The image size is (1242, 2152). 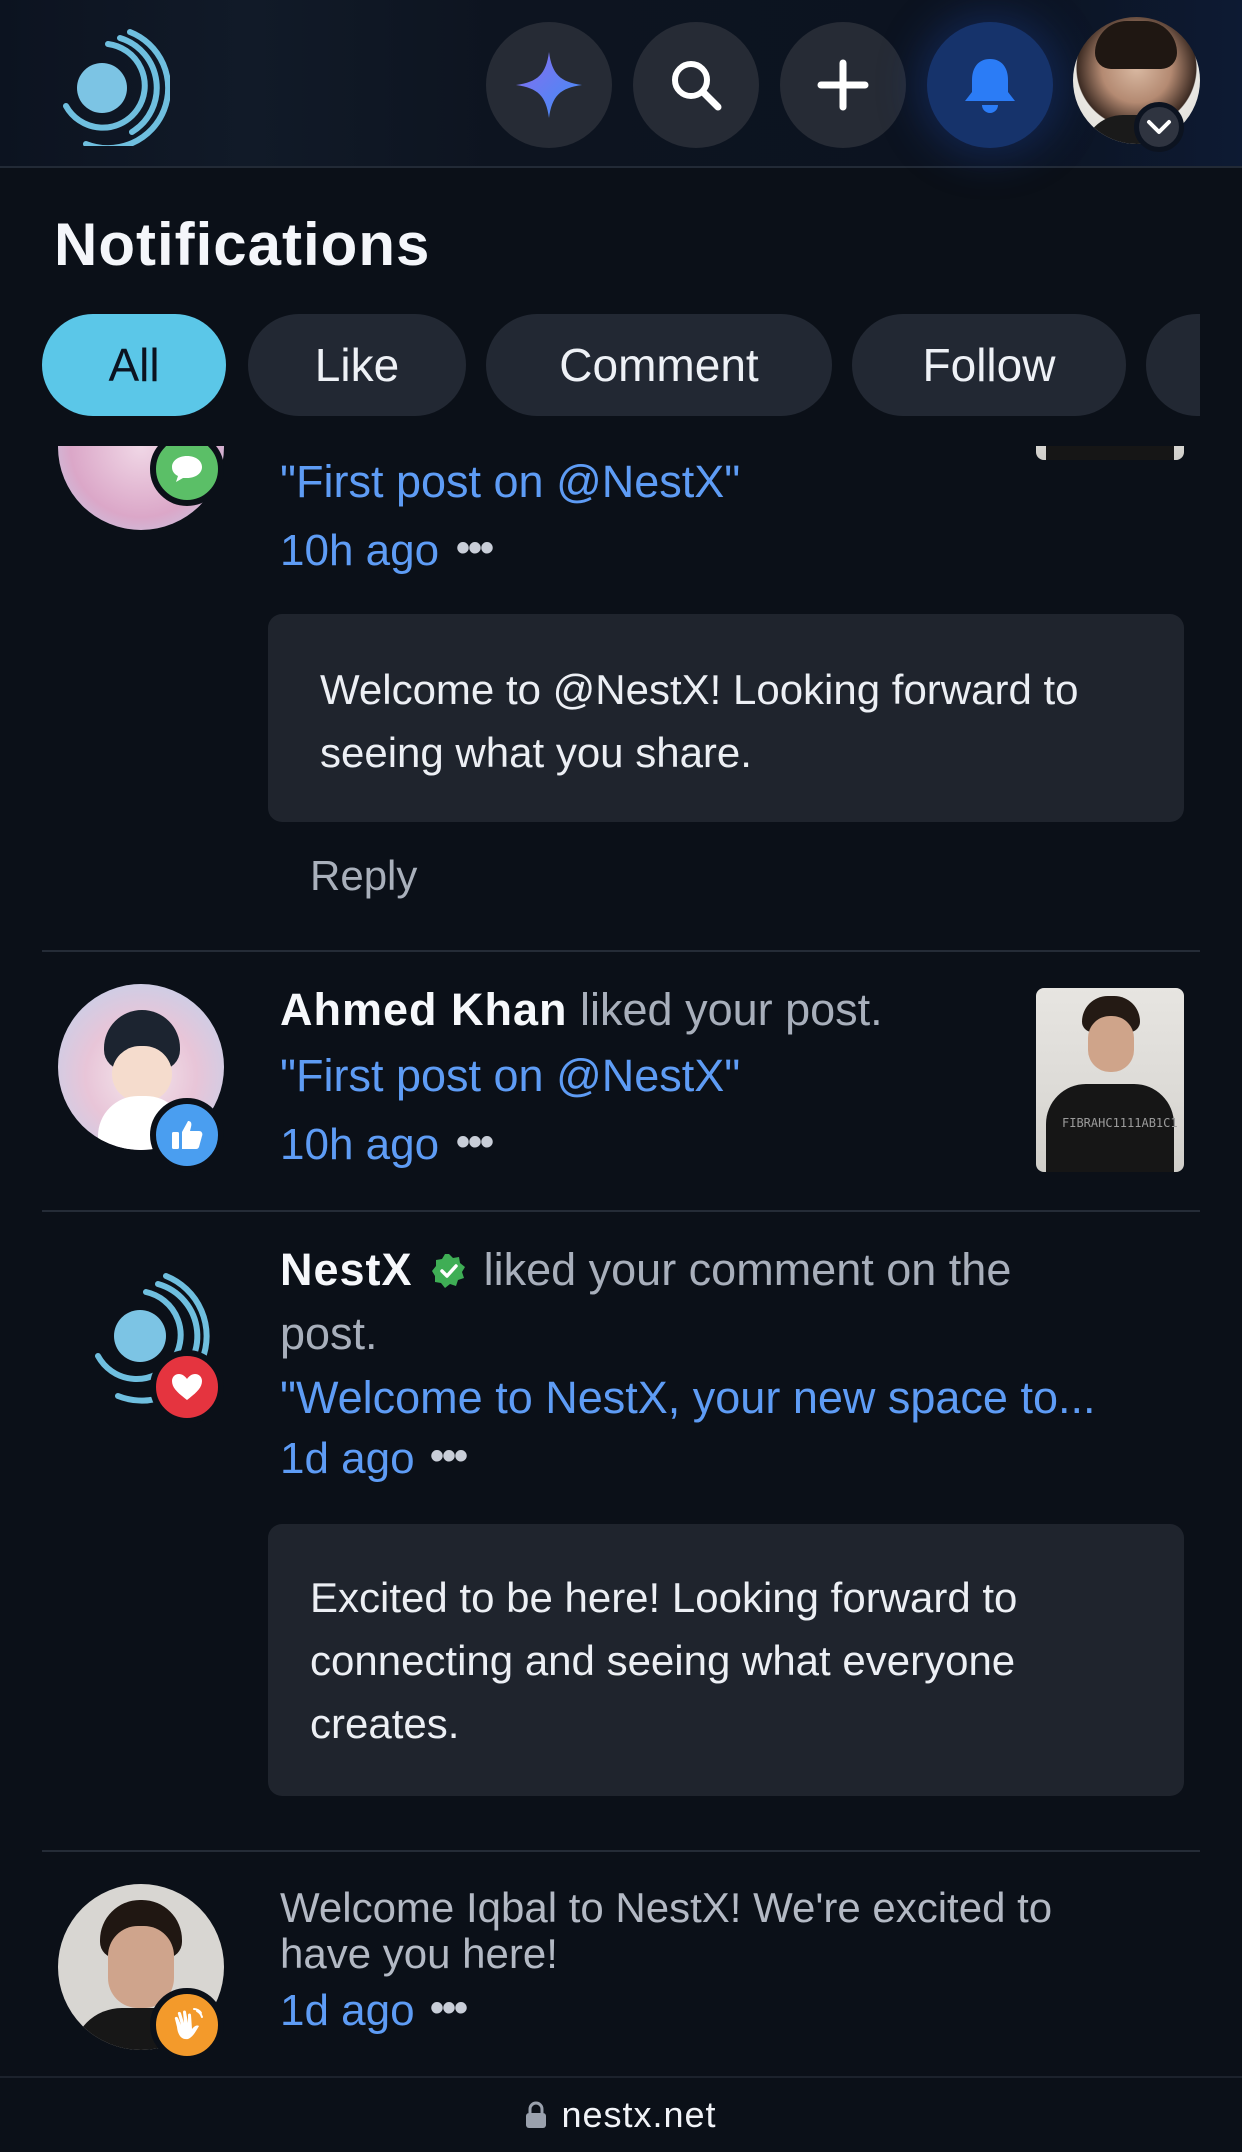 I want to click on create-button, so click(x=843, y=85).